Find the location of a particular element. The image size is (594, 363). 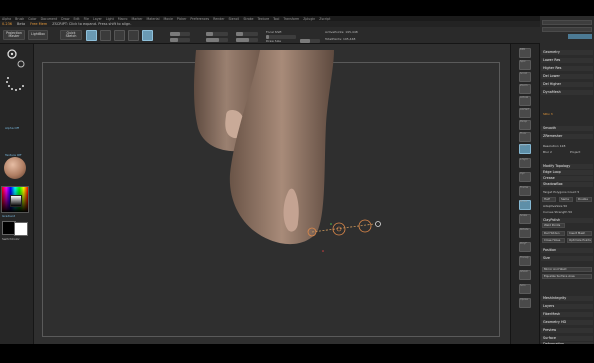

menu-item-render: Render is located at coordinates (218, 19).